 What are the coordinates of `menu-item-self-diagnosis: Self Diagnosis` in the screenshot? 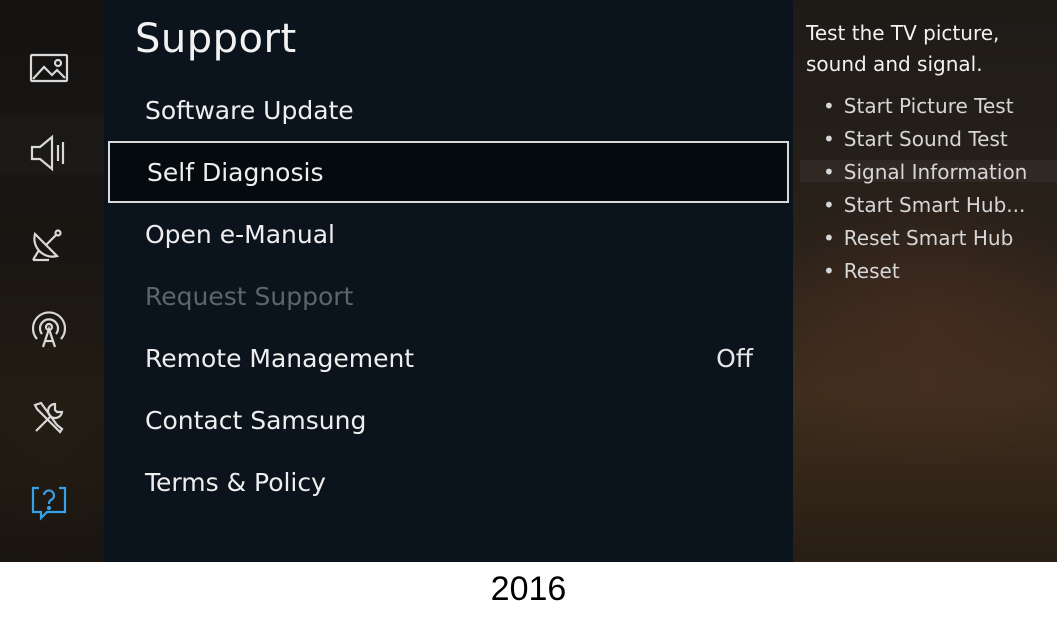 It's located at (448, 172).